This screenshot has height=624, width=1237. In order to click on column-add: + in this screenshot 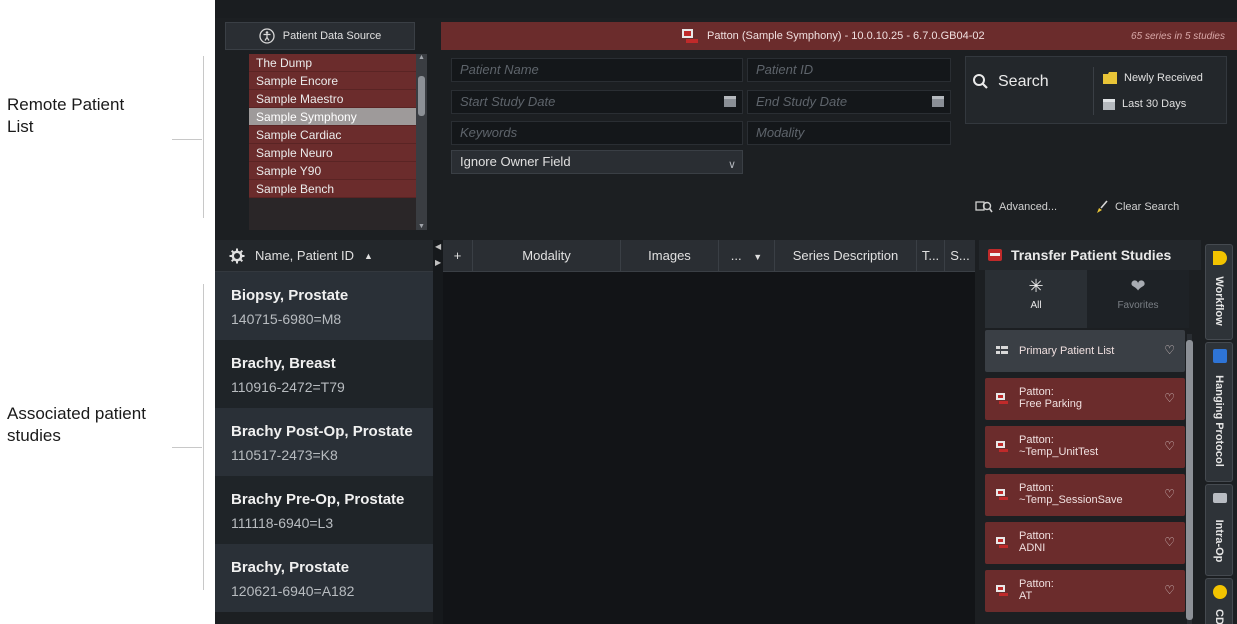, I will do `click(458, 256)`.